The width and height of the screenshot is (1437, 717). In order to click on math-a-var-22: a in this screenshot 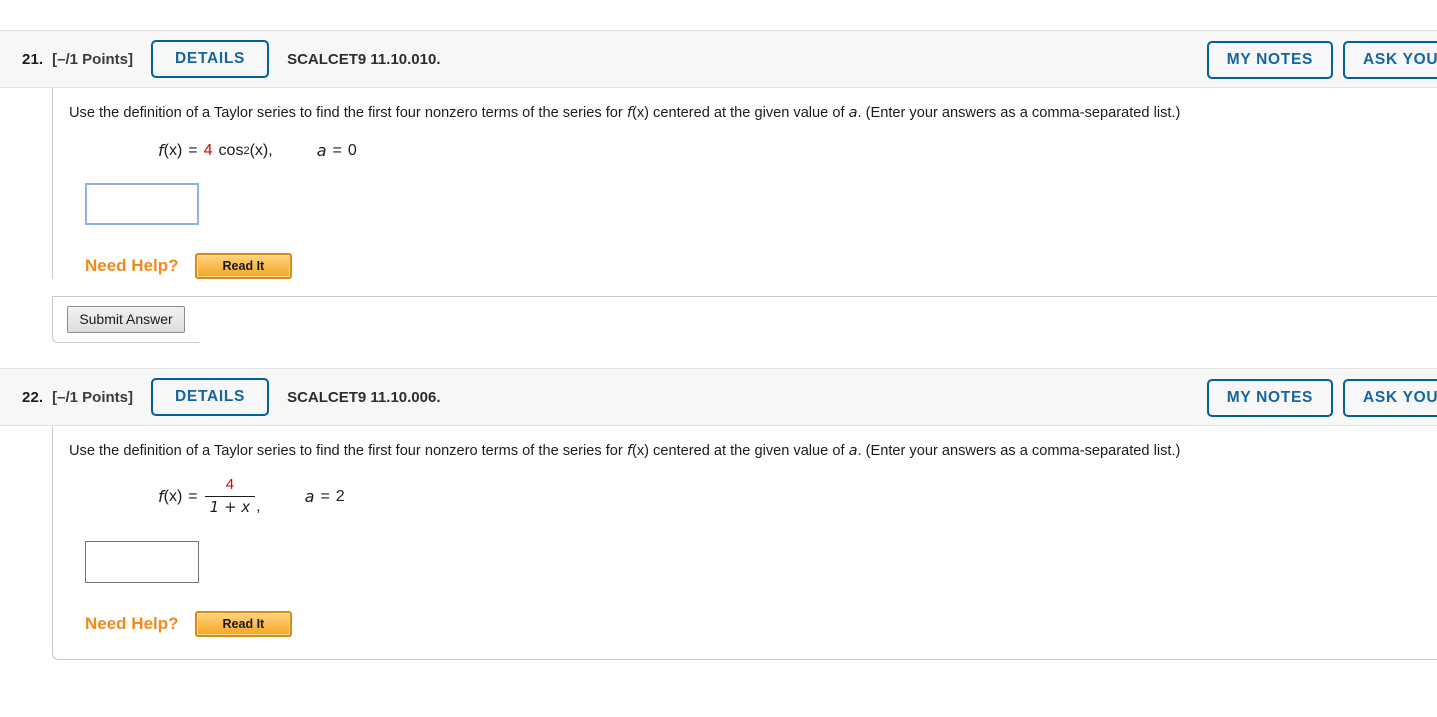, I will do `click(309, 497)`.